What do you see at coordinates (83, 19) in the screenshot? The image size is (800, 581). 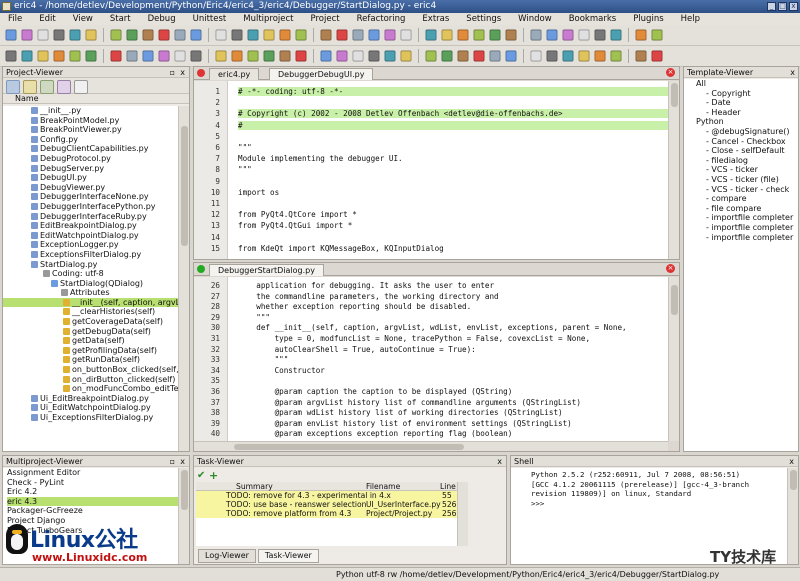 I see `menu-view: View` at bounding box center [83, 19].